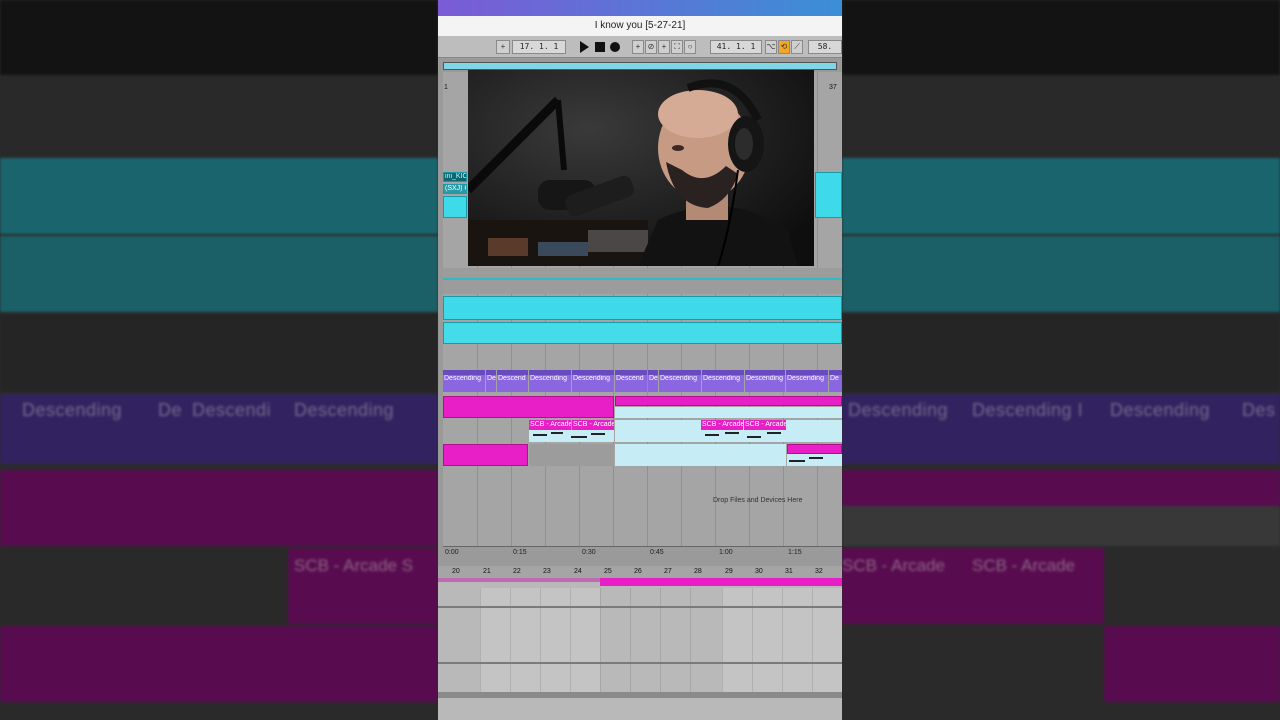 Image resolution: width=1280 pixels, height=720 pixels. Describe the element at coordinates (726, 552) in the screenshot. I see `time-tick: 1:00` at that location.